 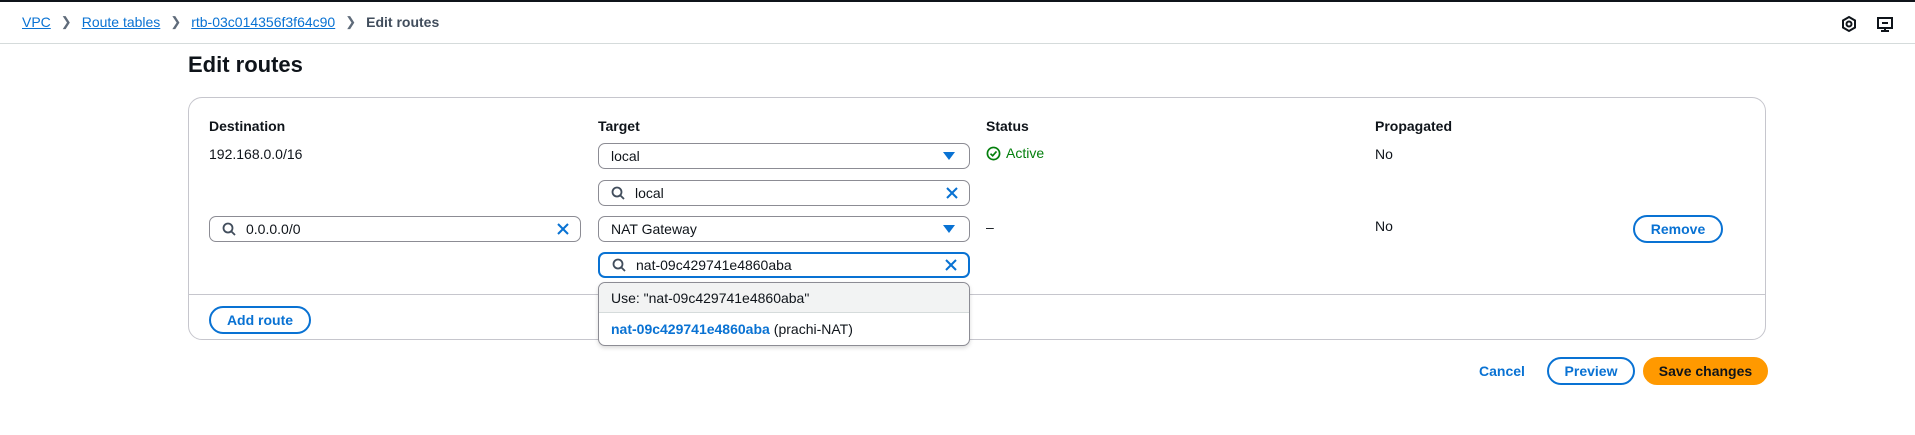 I want to click on row1-propagated: No, so click(x=1384, y=154).